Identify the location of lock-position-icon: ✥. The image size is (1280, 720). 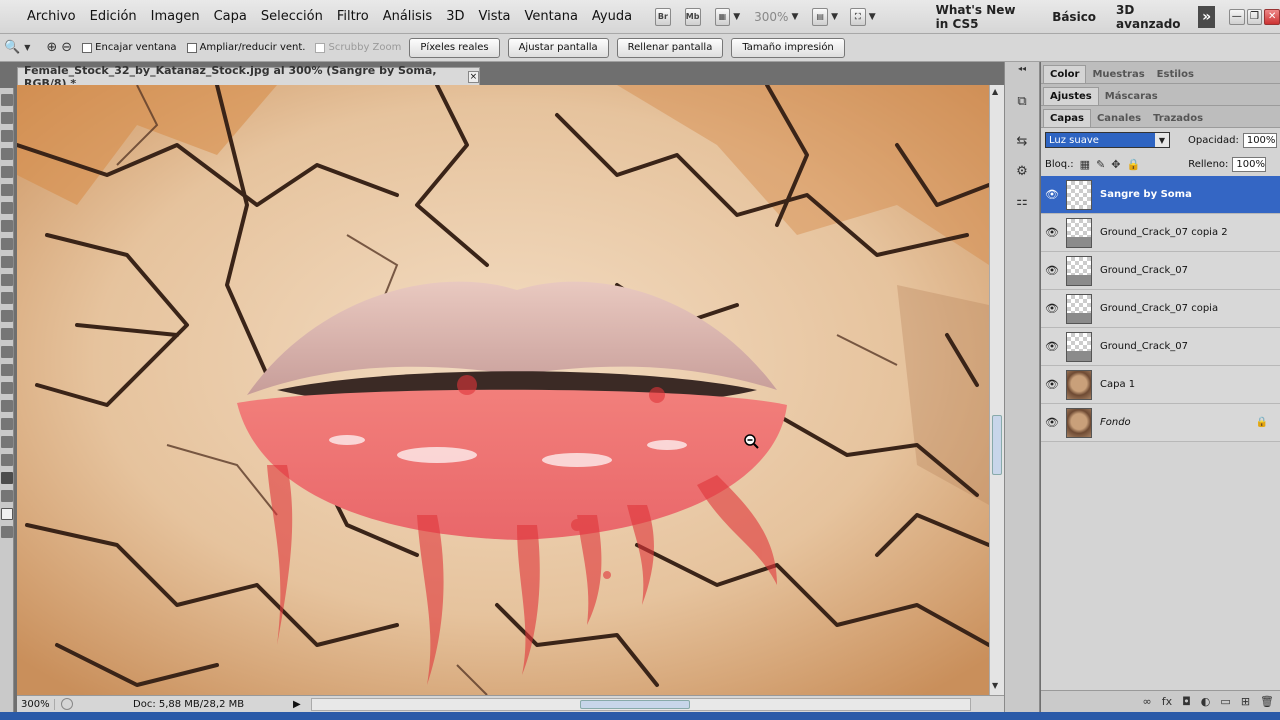
(1115, 164).